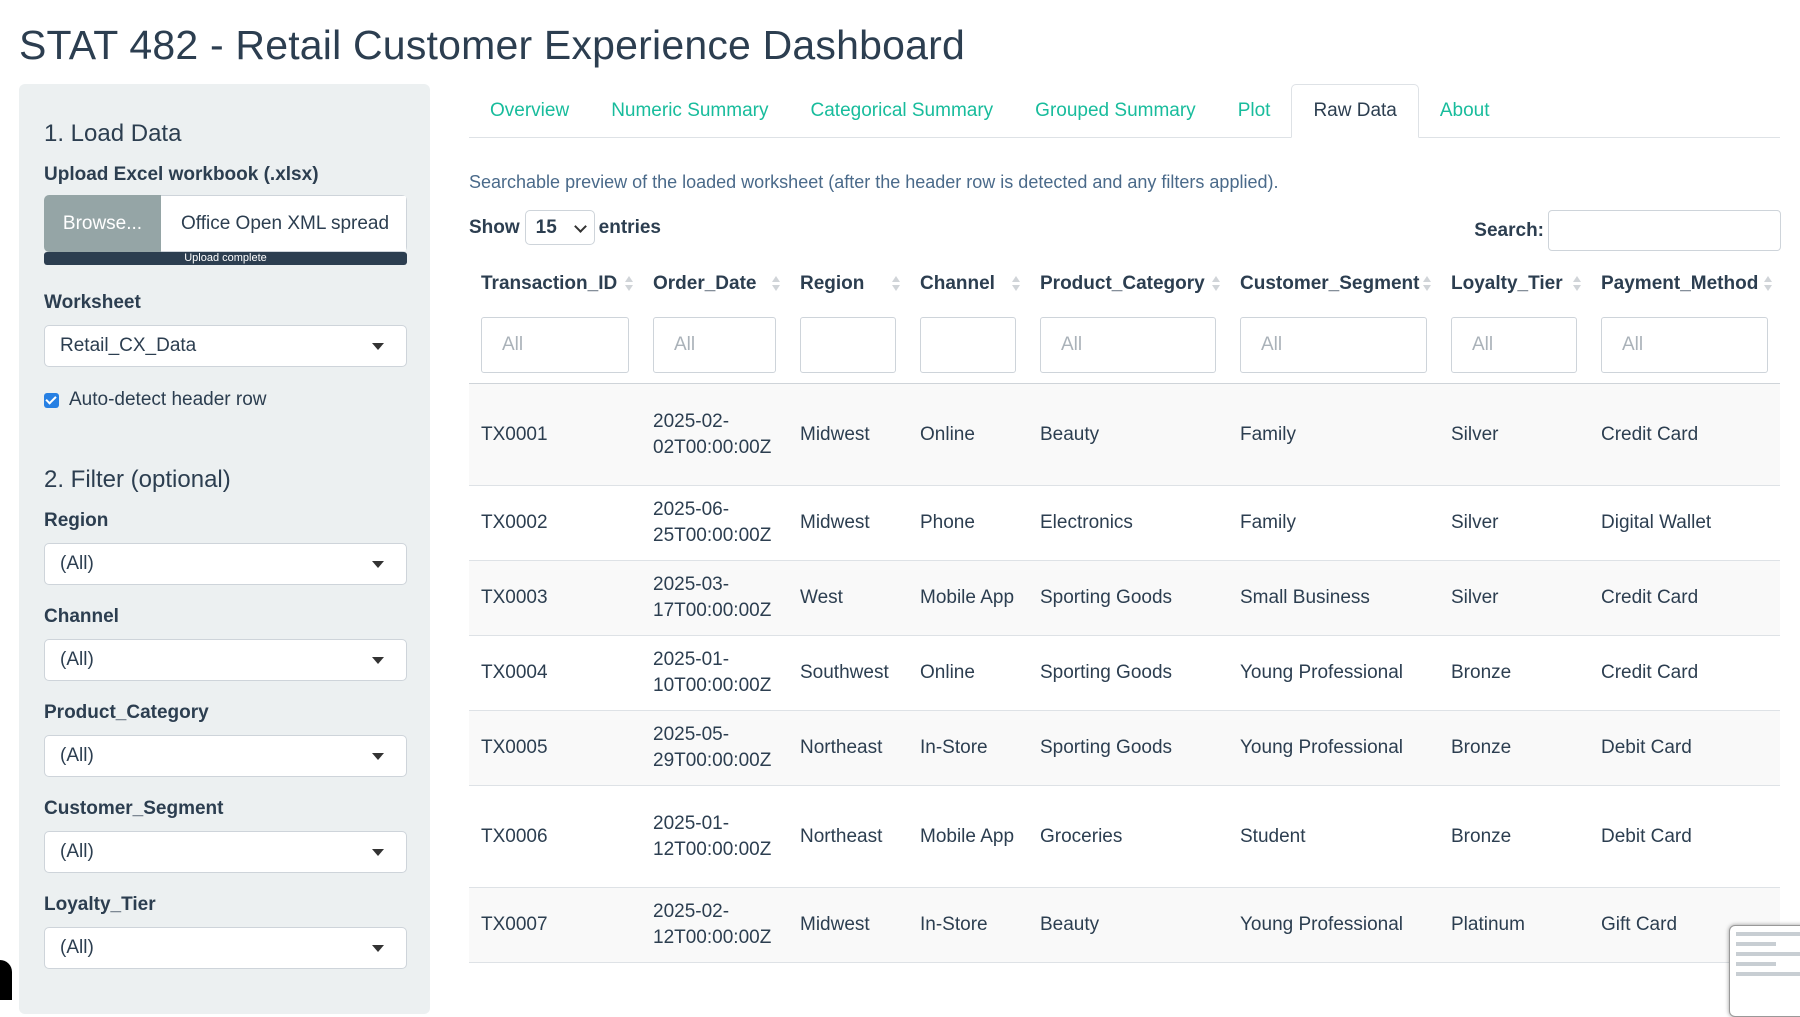 The width and height of the screenshot is (1800, 1017). I want to click on screenshot-thumbnail, so click(1764, 971).